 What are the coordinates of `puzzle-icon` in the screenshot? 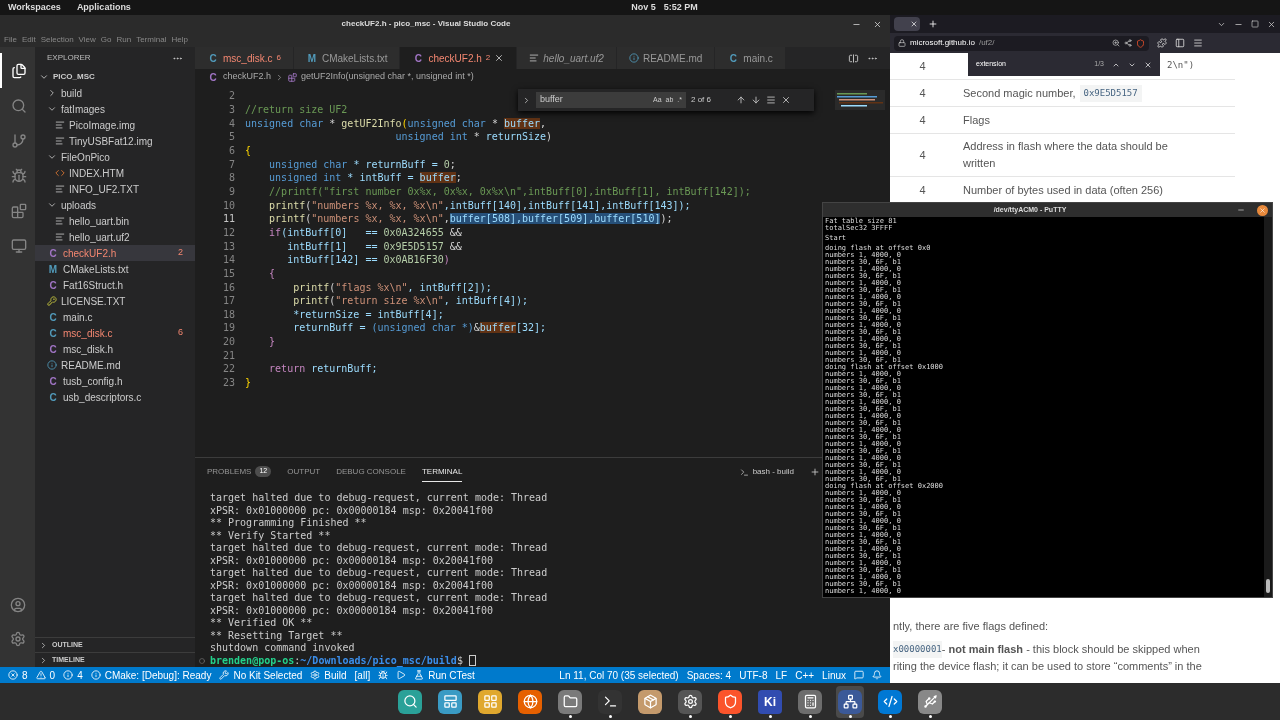 It's located at (1162, 43).